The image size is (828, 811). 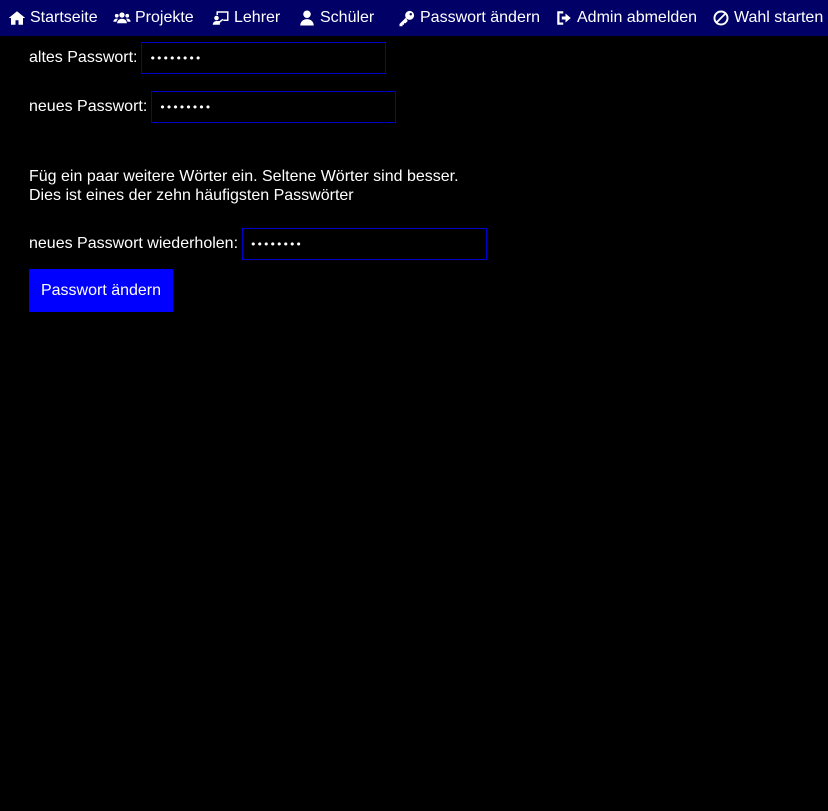 I want to click on change-password-button: Passwort ändern, so click(x=101, y=290).